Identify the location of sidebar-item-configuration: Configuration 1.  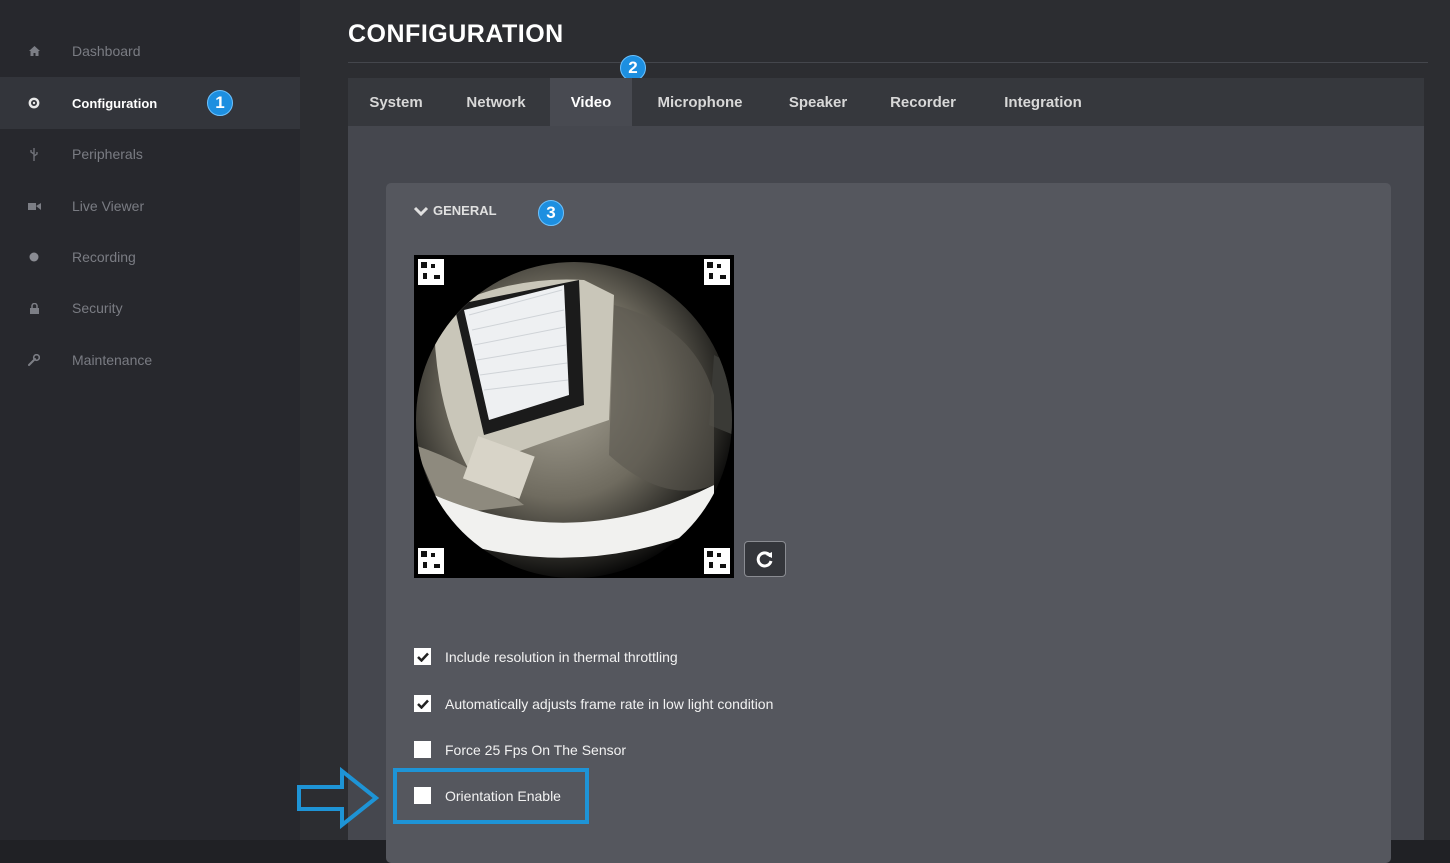
(150, 103).